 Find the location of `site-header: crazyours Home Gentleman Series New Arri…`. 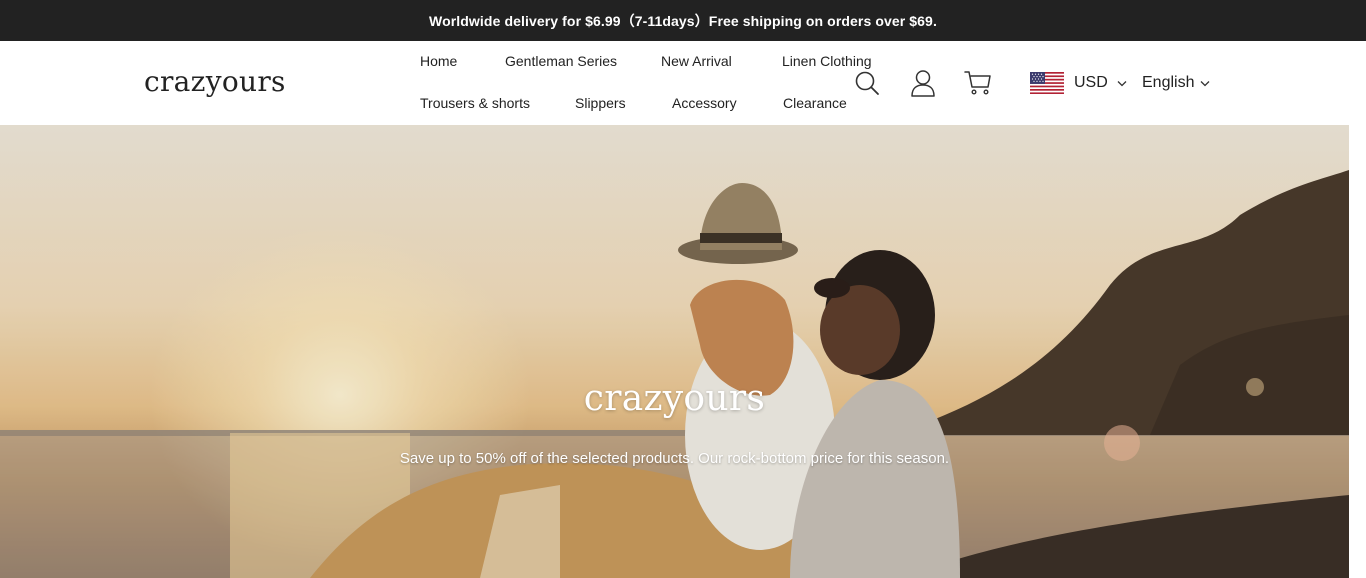

site-header: crazyours Home Gentleman Series New Arri… is located at coordinates (683, 83).